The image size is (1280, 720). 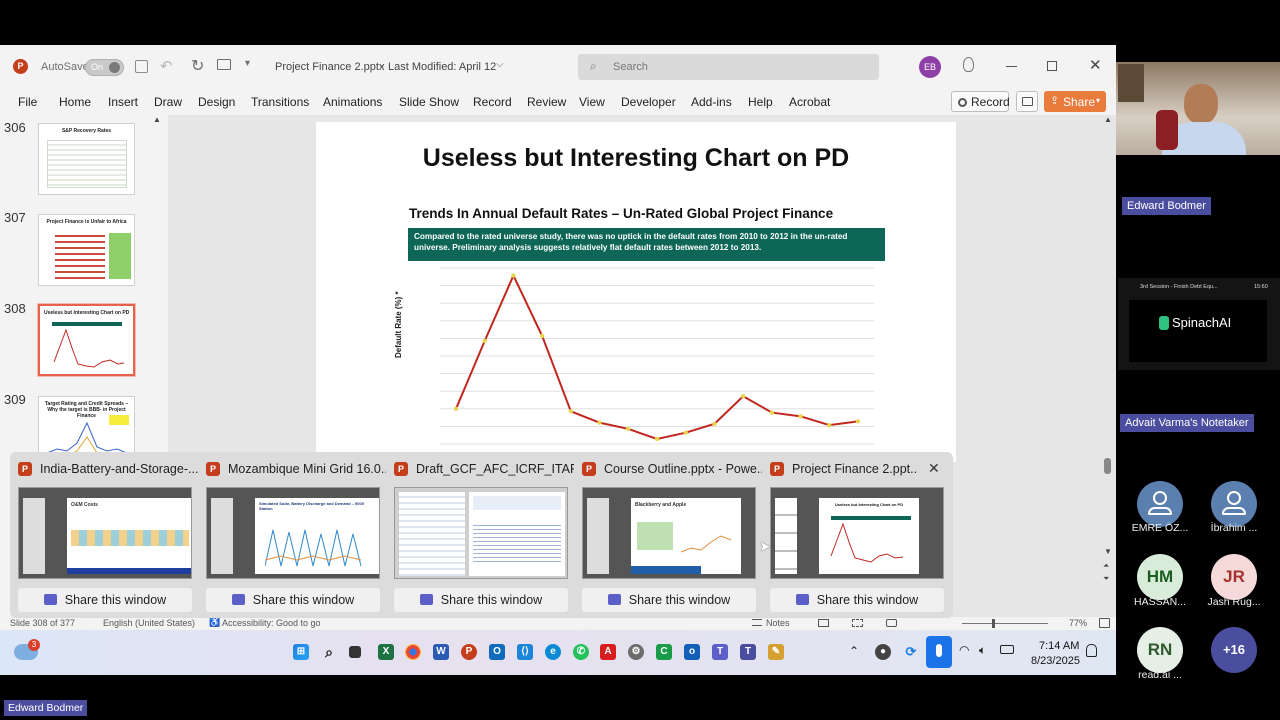 What do you see at coordinates (592, 102) in the screenshot?
I see `tab-view: View` at bounding box center [592, 102].